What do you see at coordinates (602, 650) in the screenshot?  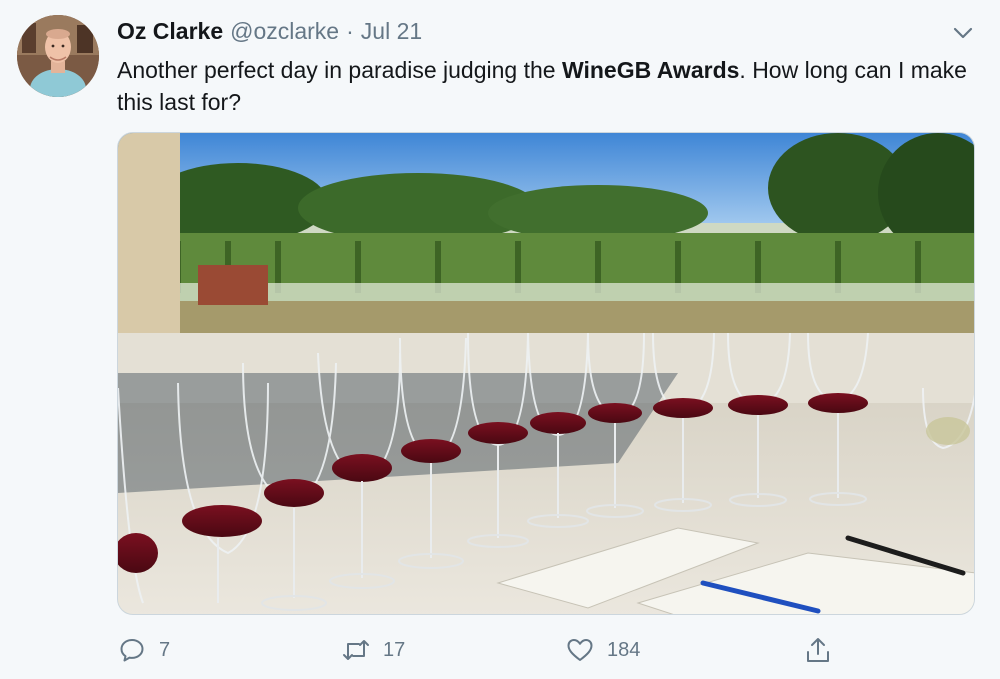 I see `like-button: 184` at bounding box center [602, 650].